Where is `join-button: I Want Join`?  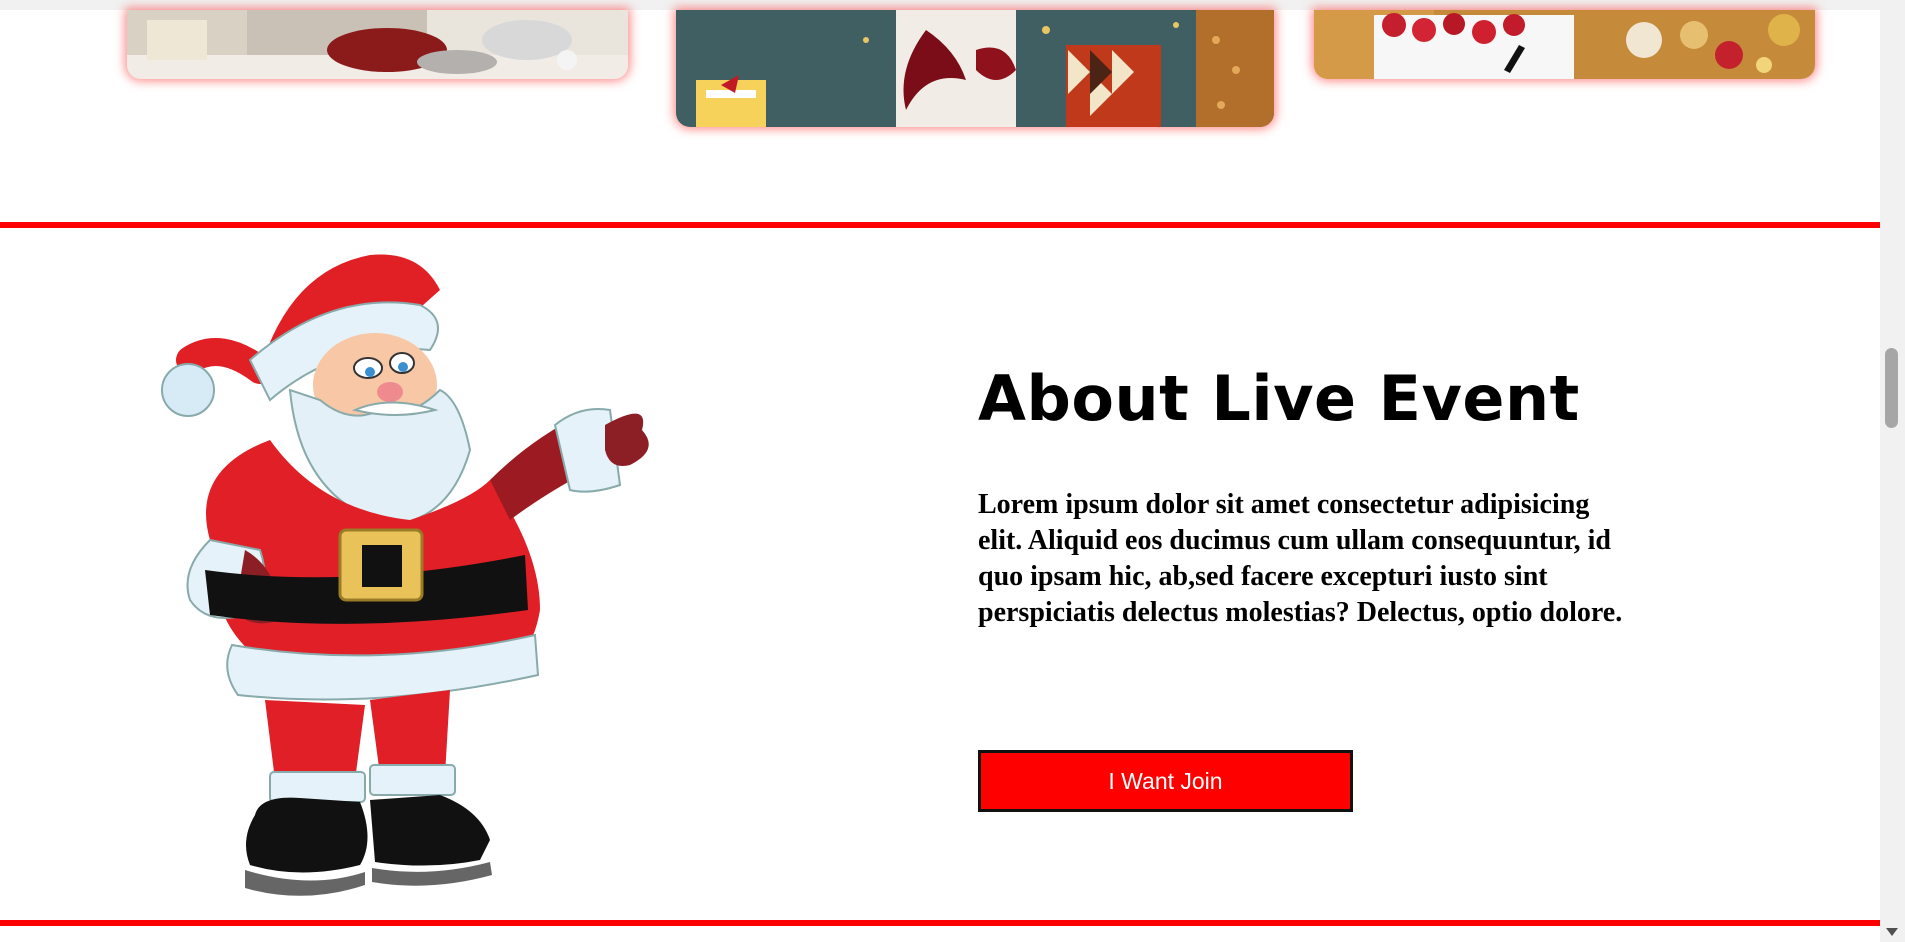 join-button: I Want Join is located at coordinates (1165, 781).